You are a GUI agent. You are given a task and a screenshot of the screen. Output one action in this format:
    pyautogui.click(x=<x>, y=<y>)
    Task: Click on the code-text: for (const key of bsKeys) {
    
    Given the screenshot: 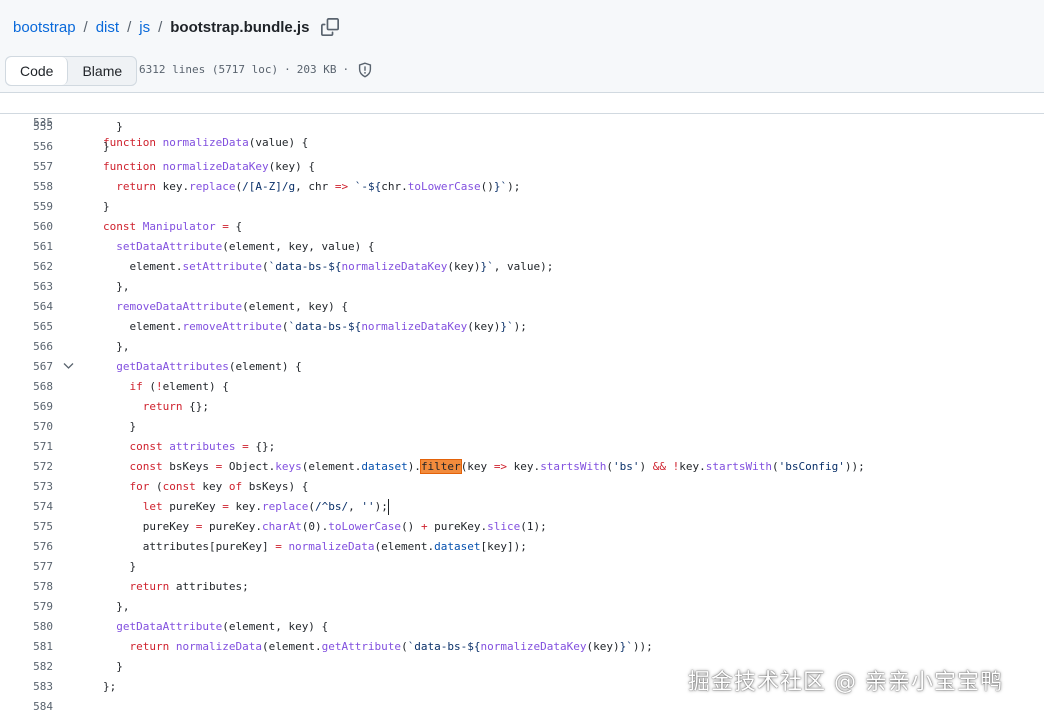 What is the action you would take?
    pyautogui.click(x=219, y=486)
    